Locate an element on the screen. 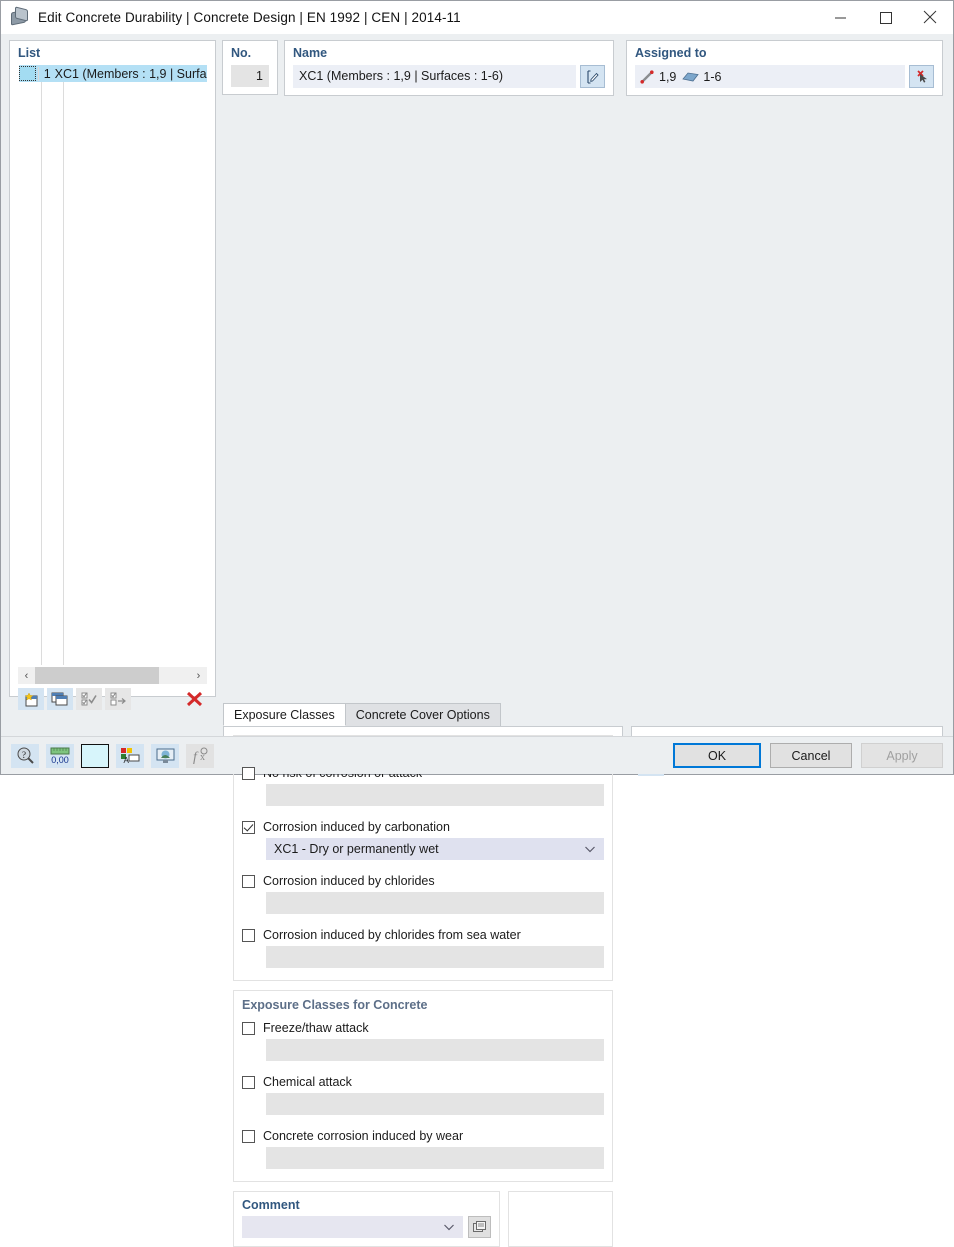 The image size is (954, 1247). value-field-sea-water is located at coordinates (435, 957).